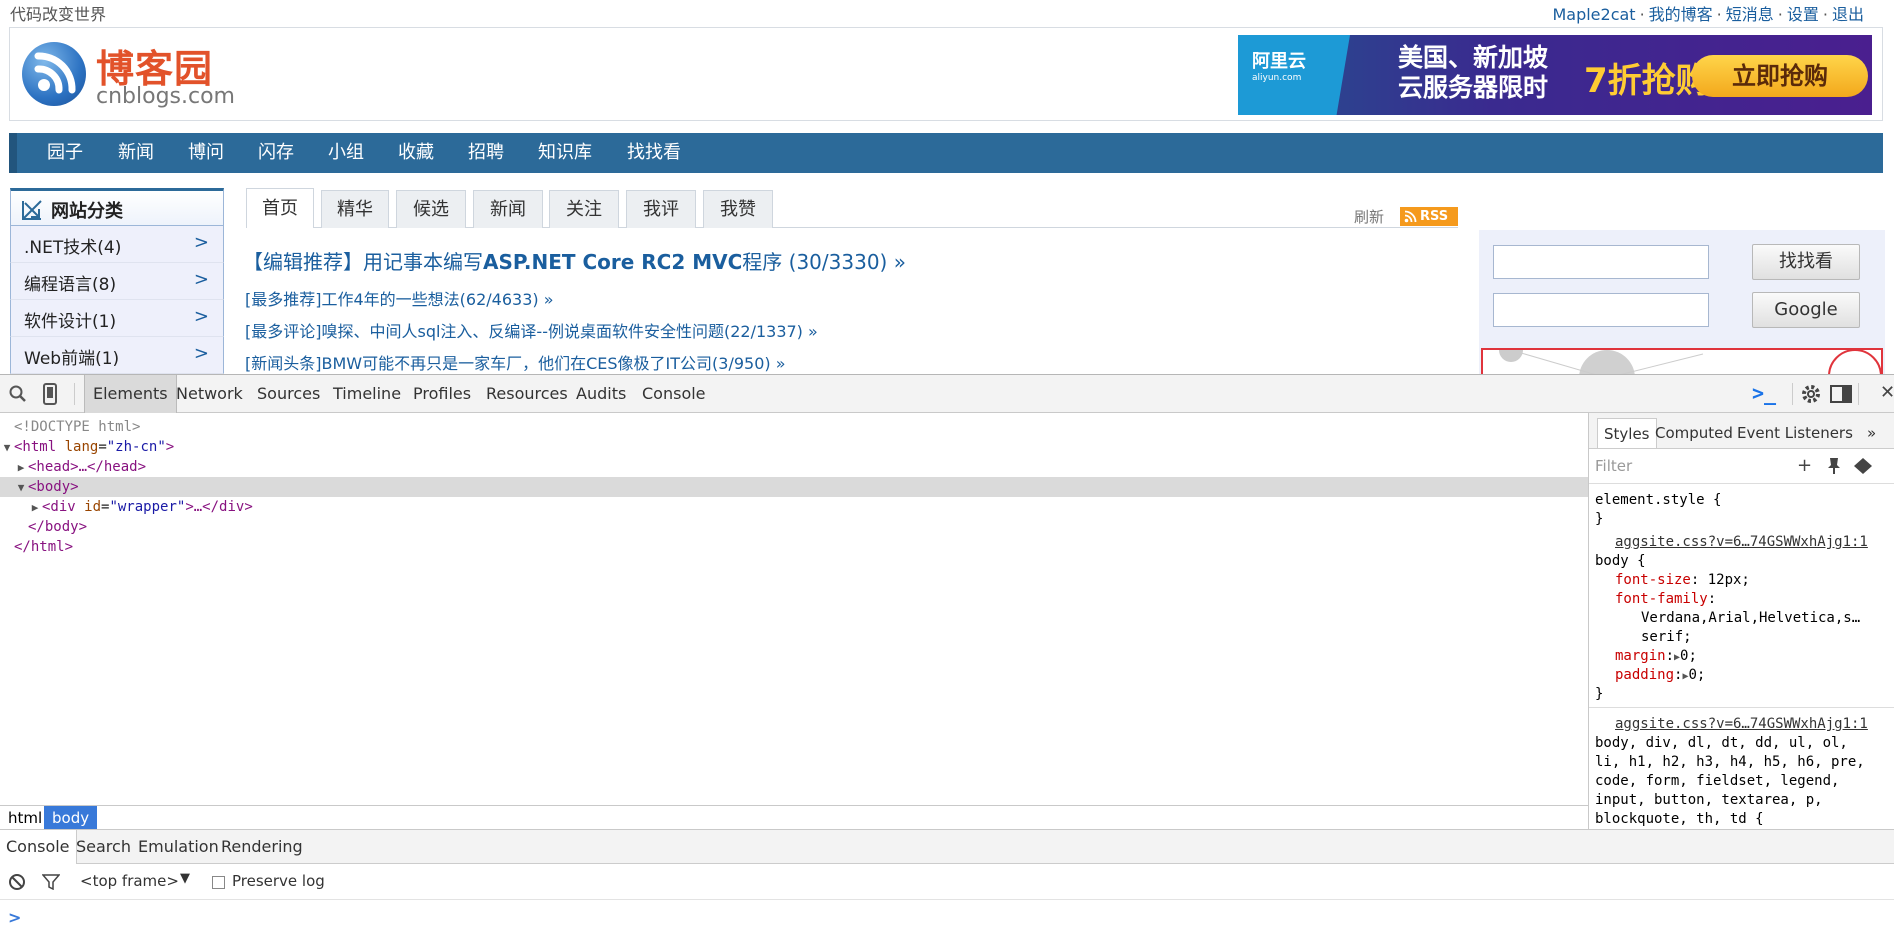 The image size is (1894, 939). I want to click on new-style-rule-icon: +, so click(1804, 465).